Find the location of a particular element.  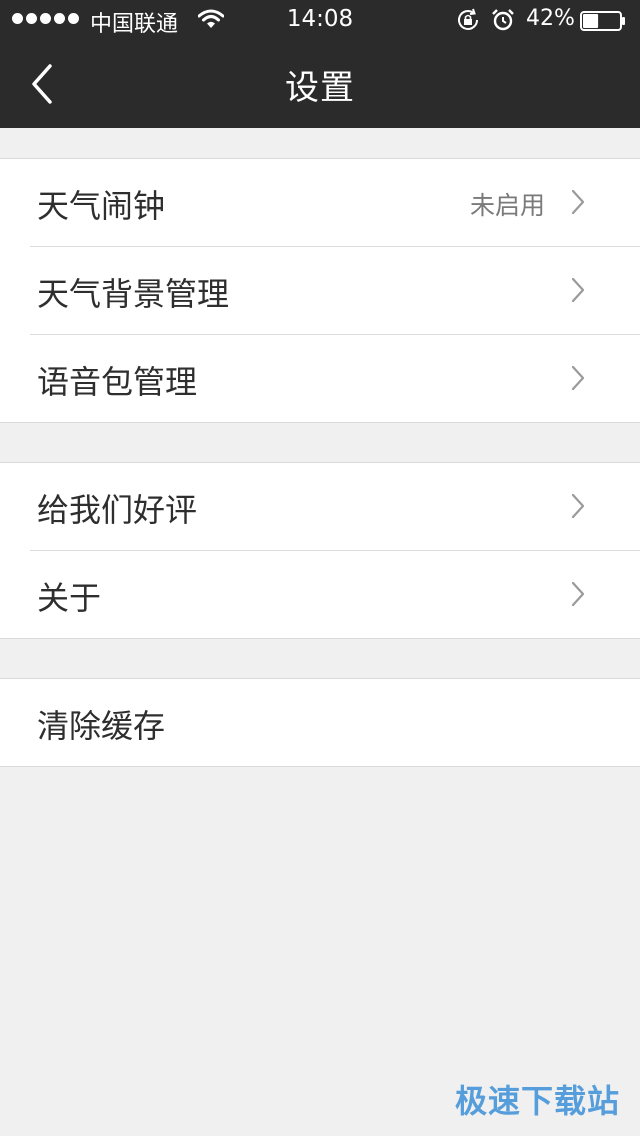

settings-group-3: 清除缓存 is located at coordinates (320, 722).